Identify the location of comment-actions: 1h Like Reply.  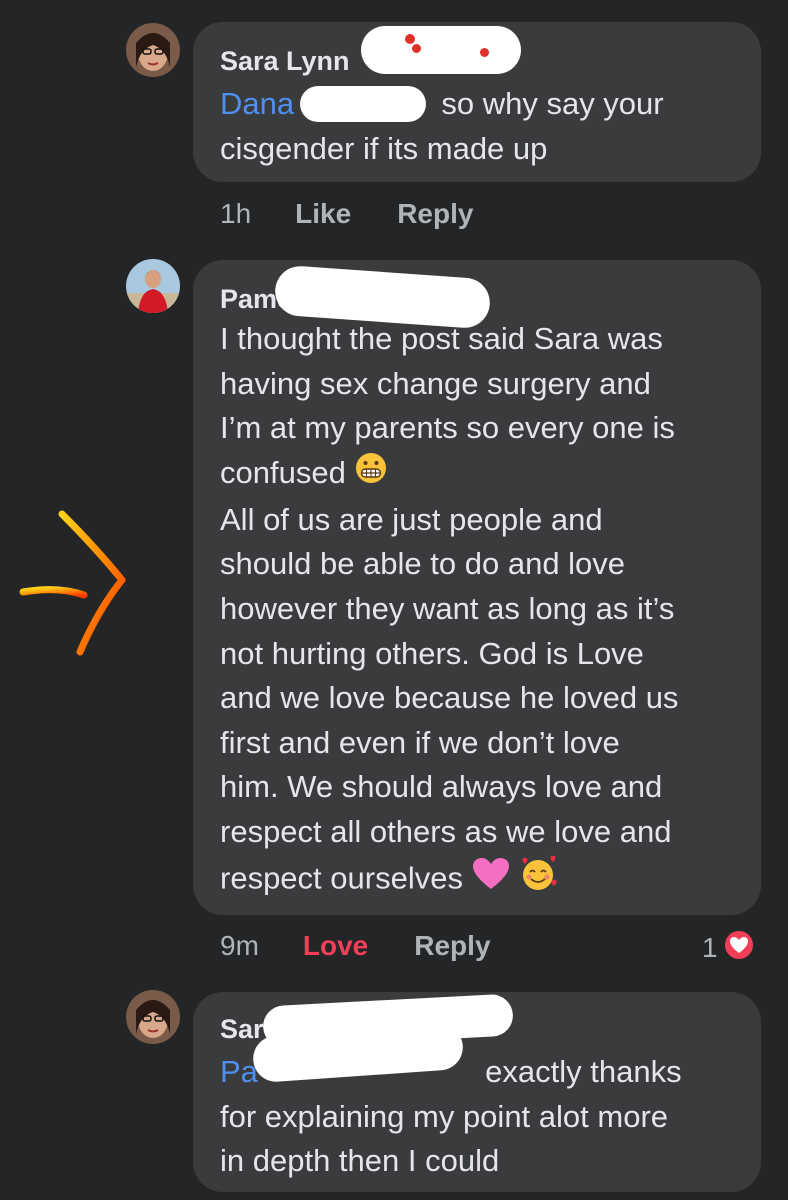
(346, 214).